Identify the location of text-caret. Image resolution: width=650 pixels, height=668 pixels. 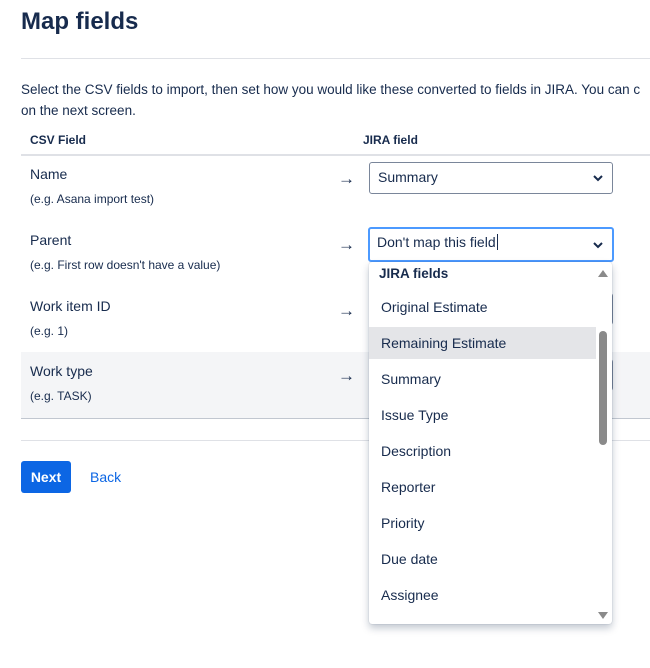
(497, 242).